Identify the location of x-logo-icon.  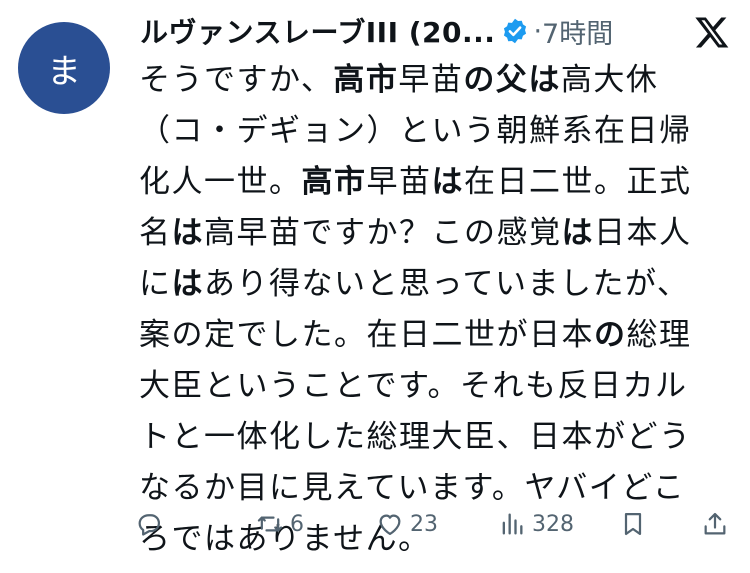
(712, 32).